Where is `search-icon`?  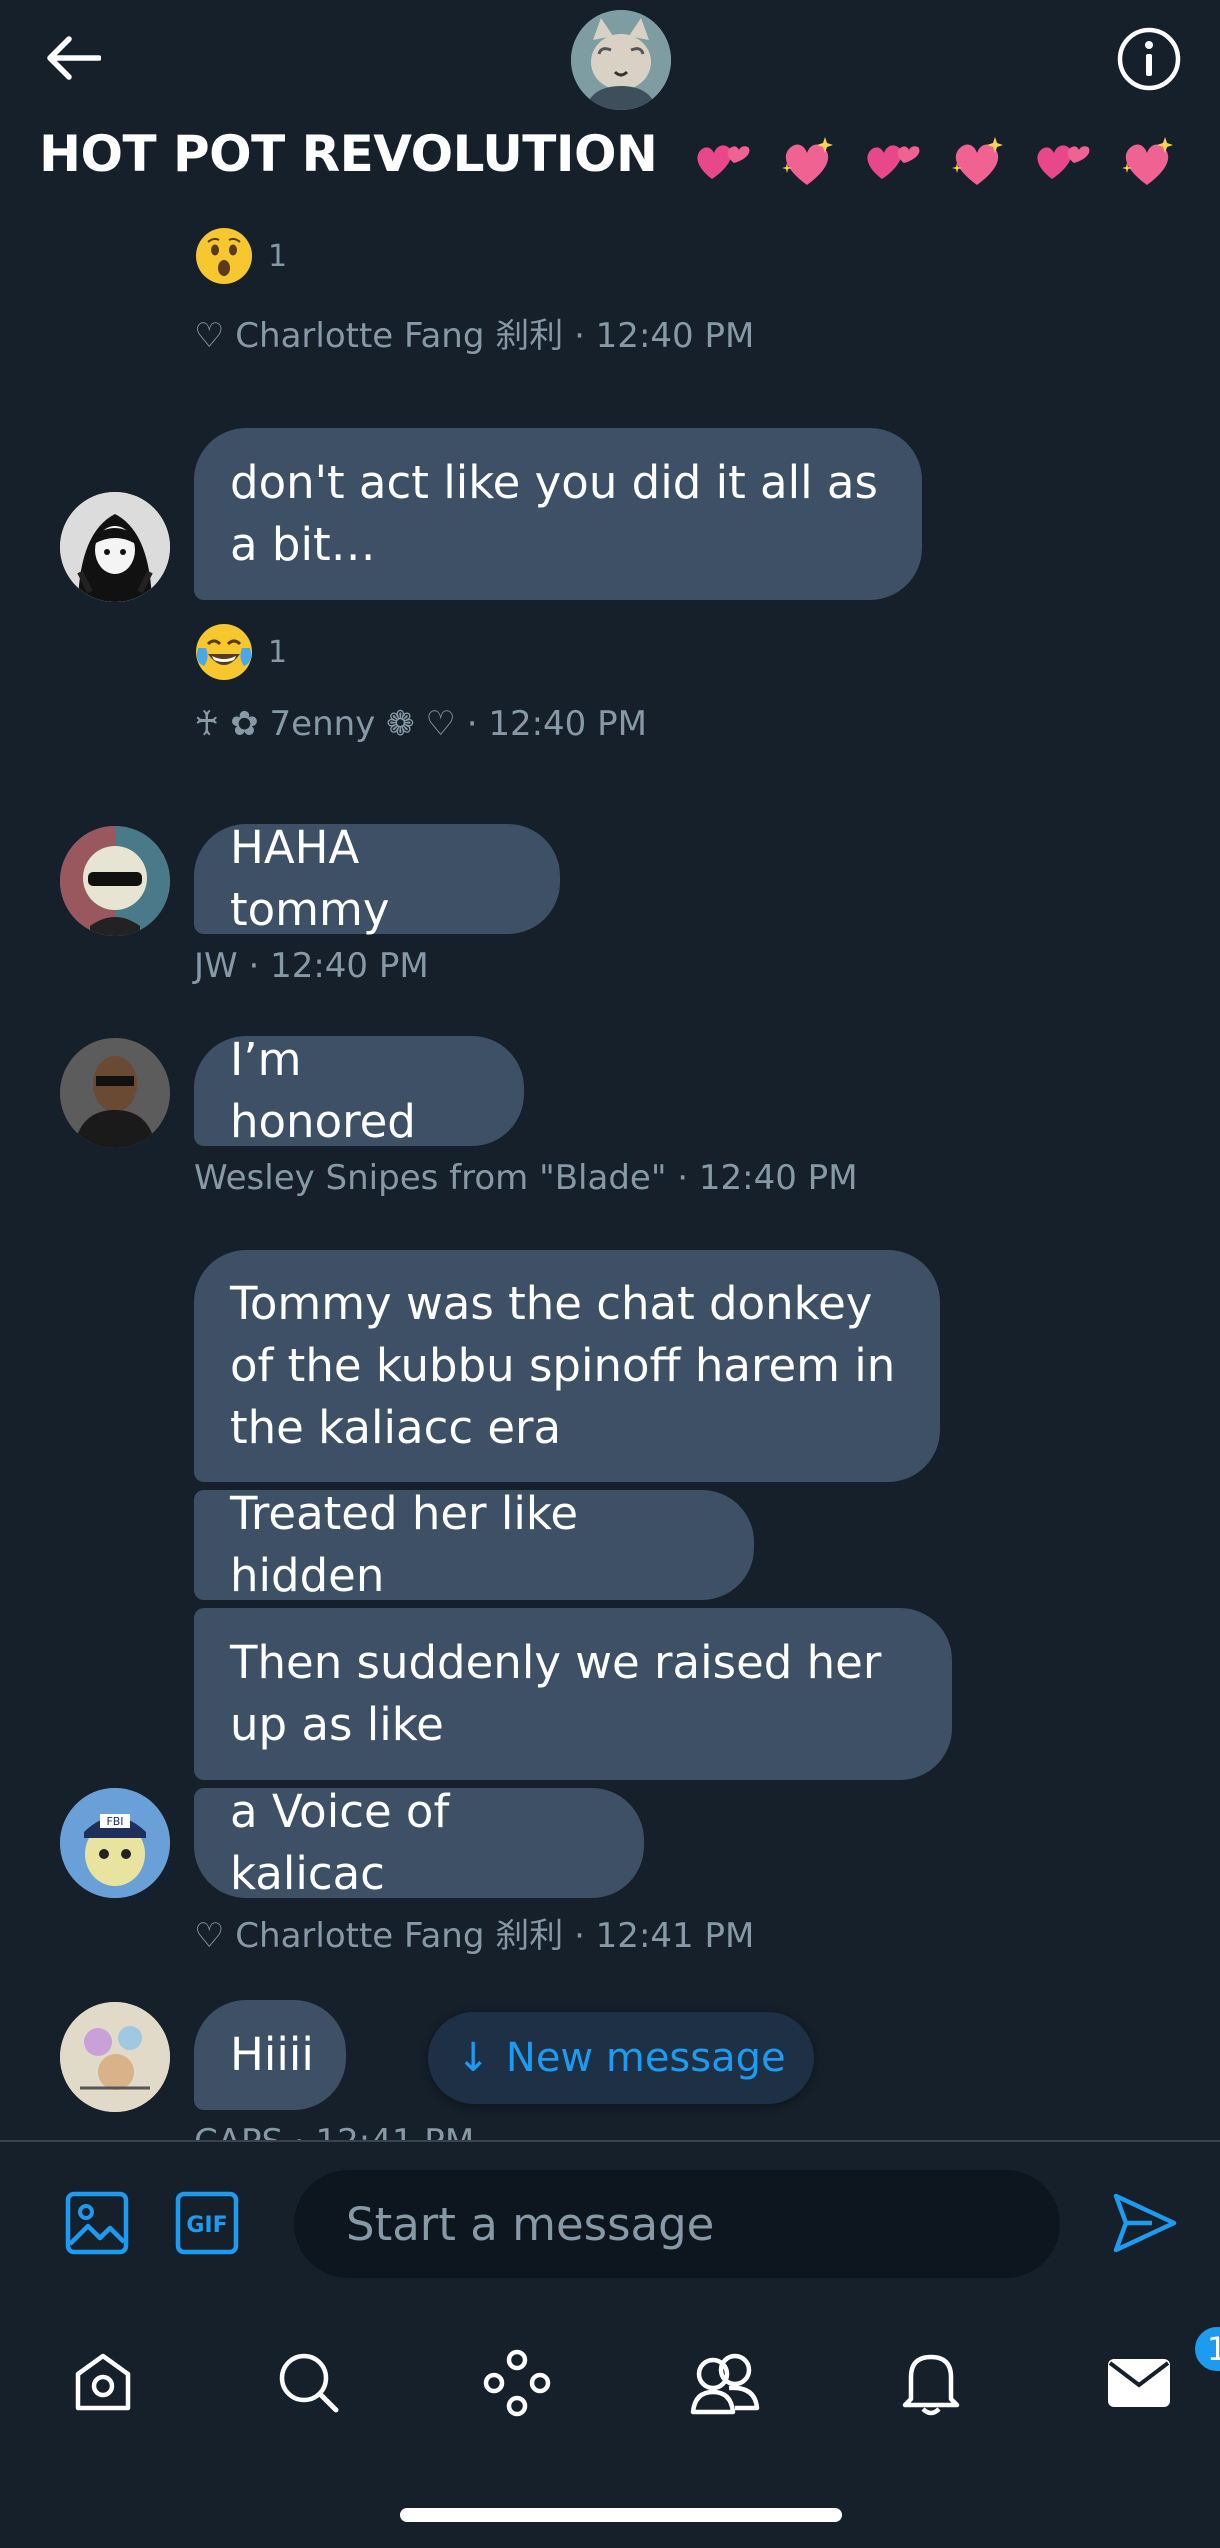 search-icon is located at coordinates (309, 2383).